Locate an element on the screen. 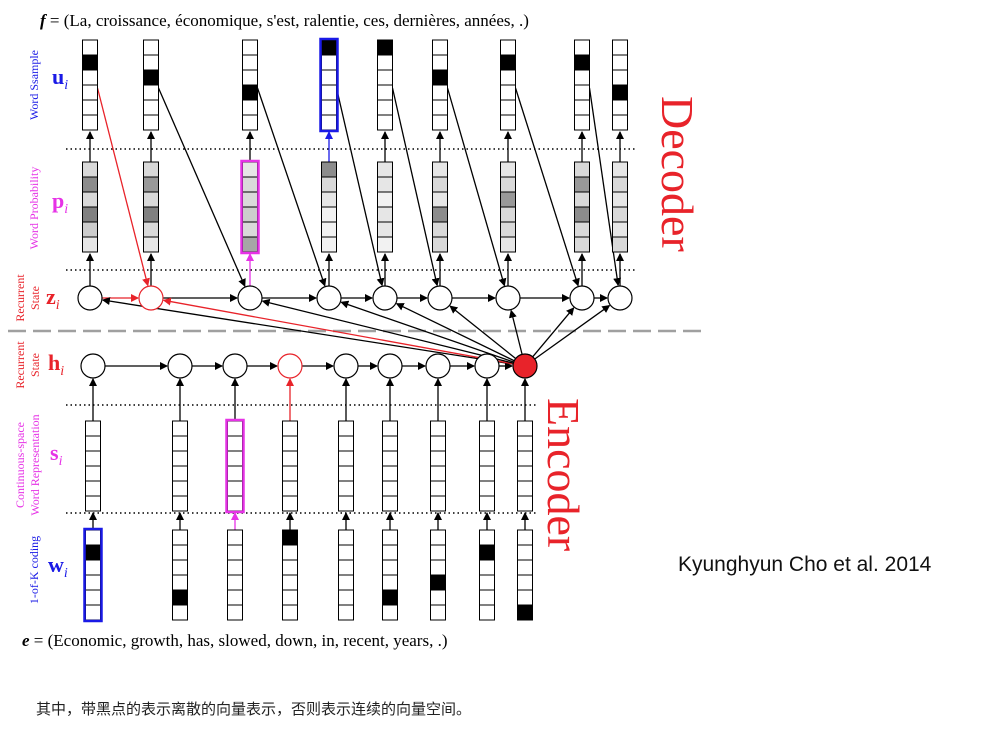  label-decoder-recurrent: Recurrent is located at coordinates (20, 298).